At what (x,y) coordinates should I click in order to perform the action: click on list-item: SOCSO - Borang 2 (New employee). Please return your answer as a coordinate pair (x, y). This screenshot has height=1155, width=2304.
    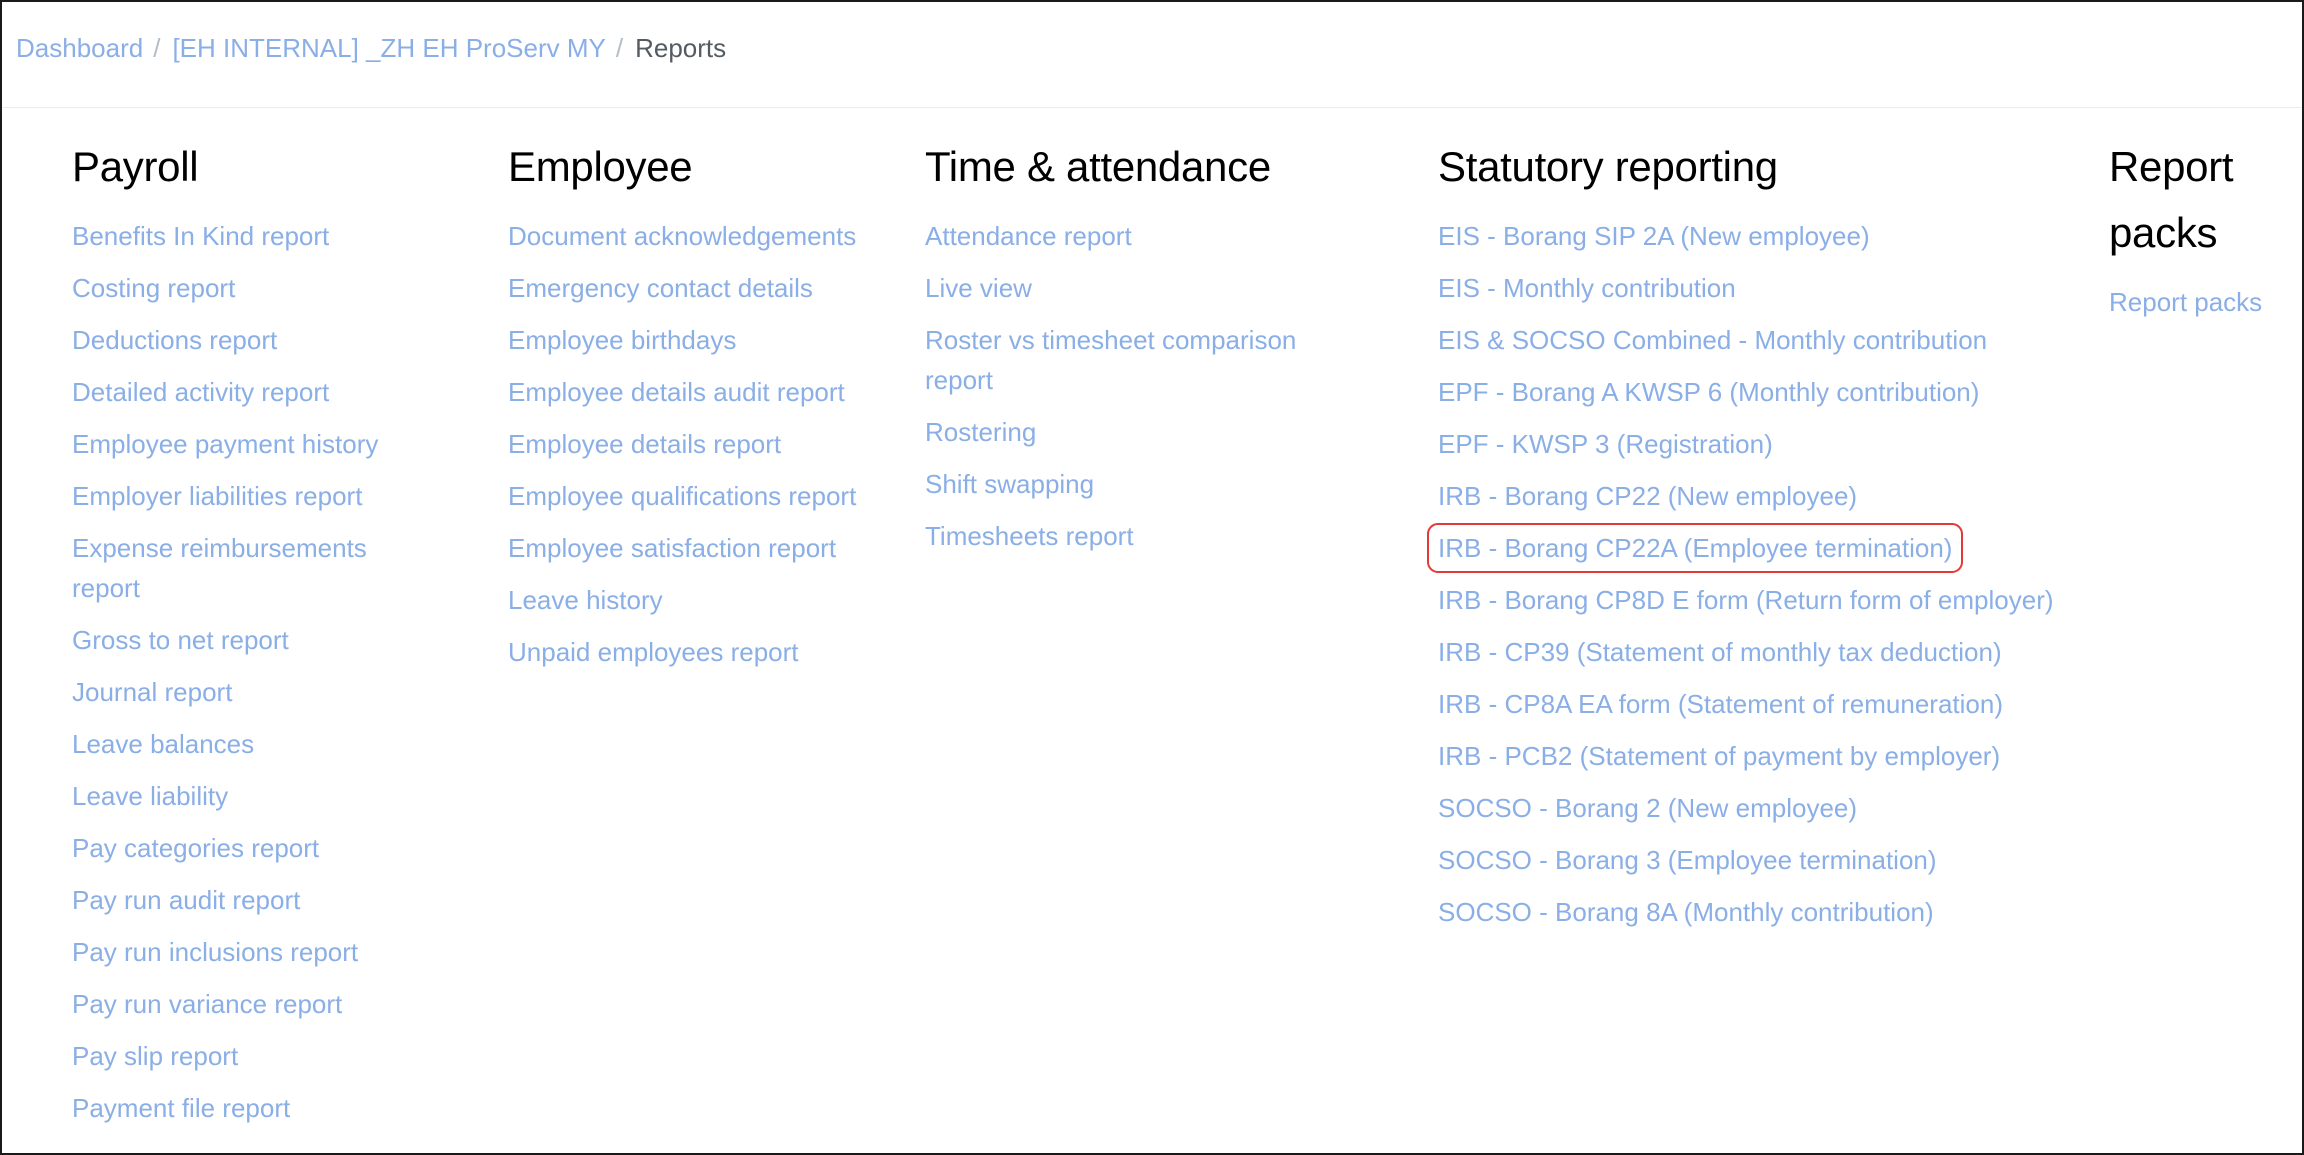
    Looking at the image, I should click on (1748, 808).